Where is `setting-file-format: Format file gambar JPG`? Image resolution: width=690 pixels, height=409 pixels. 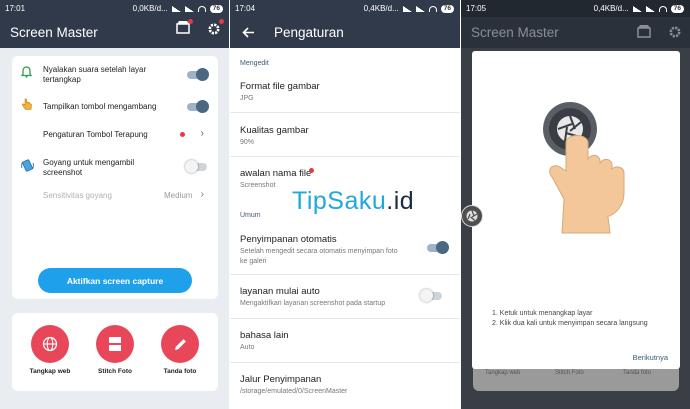 setting-file-format: Format file gambar JPG is located at coordinates (345, 91).